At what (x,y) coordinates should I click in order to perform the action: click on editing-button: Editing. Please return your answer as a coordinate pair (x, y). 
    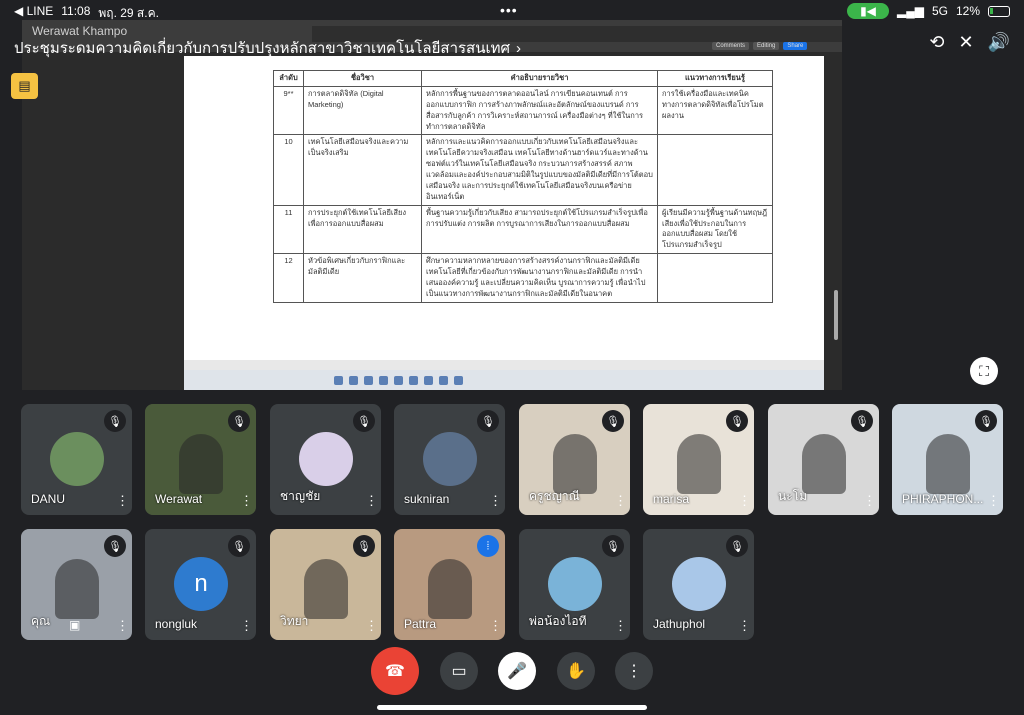
    Looking at the image, I should click on (766, 46).